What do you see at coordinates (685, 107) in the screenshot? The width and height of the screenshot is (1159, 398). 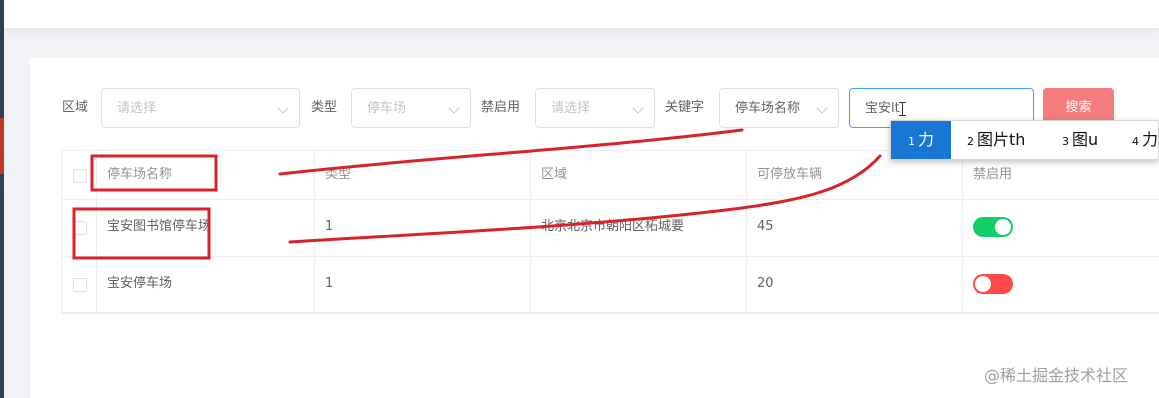 I see `keyword-label: 关键字` at bounding box center [685, 107].